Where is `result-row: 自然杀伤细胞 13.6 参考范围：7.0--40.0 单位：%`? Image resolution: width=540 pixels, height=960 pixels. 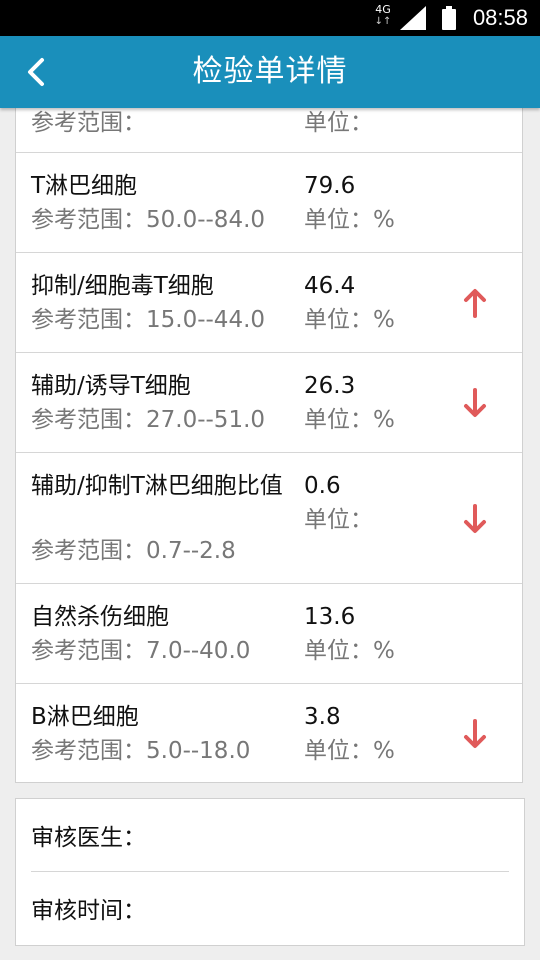 result-row: 自然杀伤细胞 13.6 参考范围：7.0--40.0 单位：% is located at coordinates (269, 634).